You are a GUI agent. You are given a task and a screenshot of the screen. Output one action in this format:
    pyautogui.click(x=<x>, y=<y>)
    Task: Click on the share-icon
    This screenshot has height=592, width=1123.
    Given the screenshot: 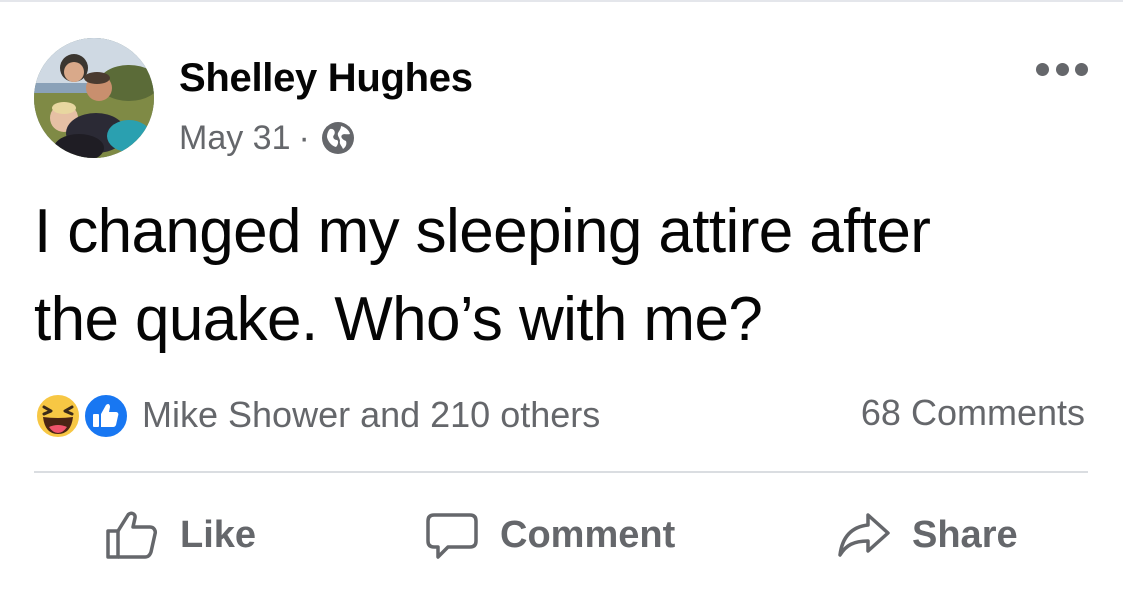 What is the action you would take?
    pyautogui.click(x=864, y=535)
    